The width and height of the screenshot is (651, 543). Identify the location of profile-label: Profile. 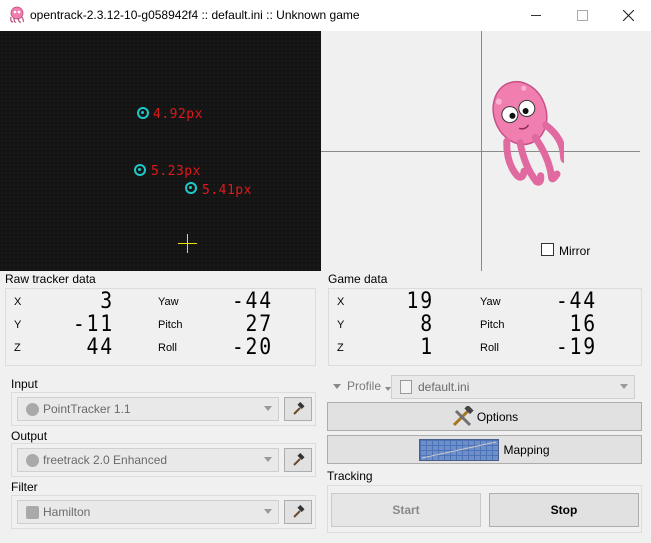
(364, 386).